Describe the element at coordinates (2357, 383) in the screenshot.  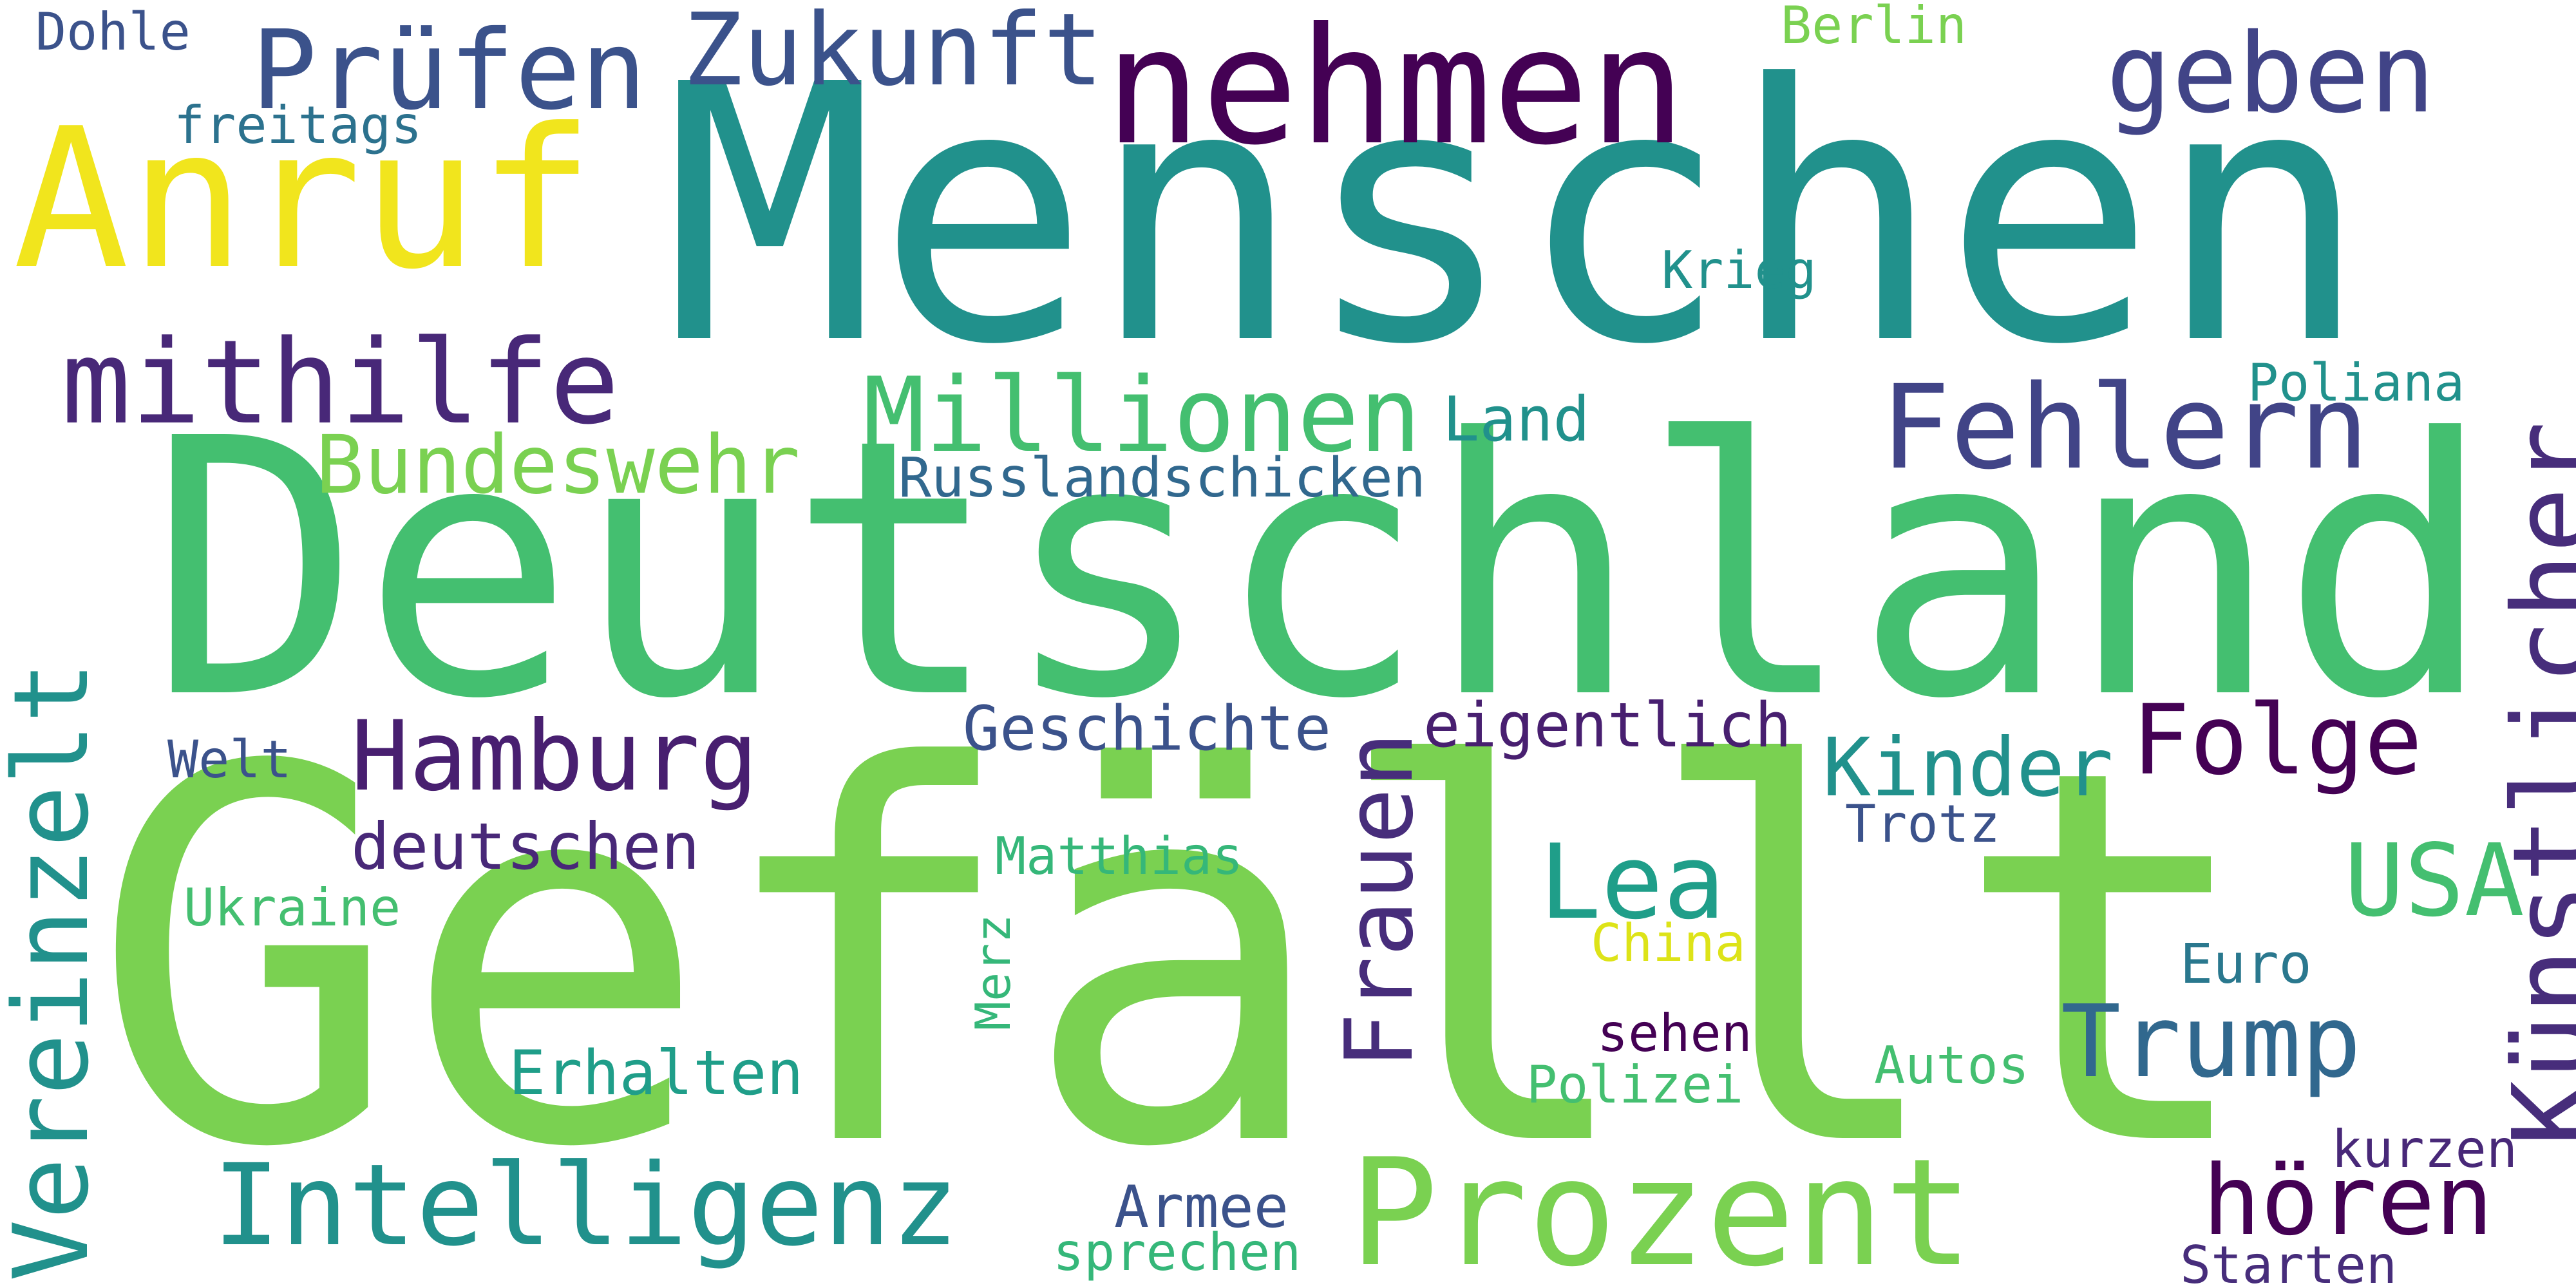
I see `word-poliana: Poliana` at that location.